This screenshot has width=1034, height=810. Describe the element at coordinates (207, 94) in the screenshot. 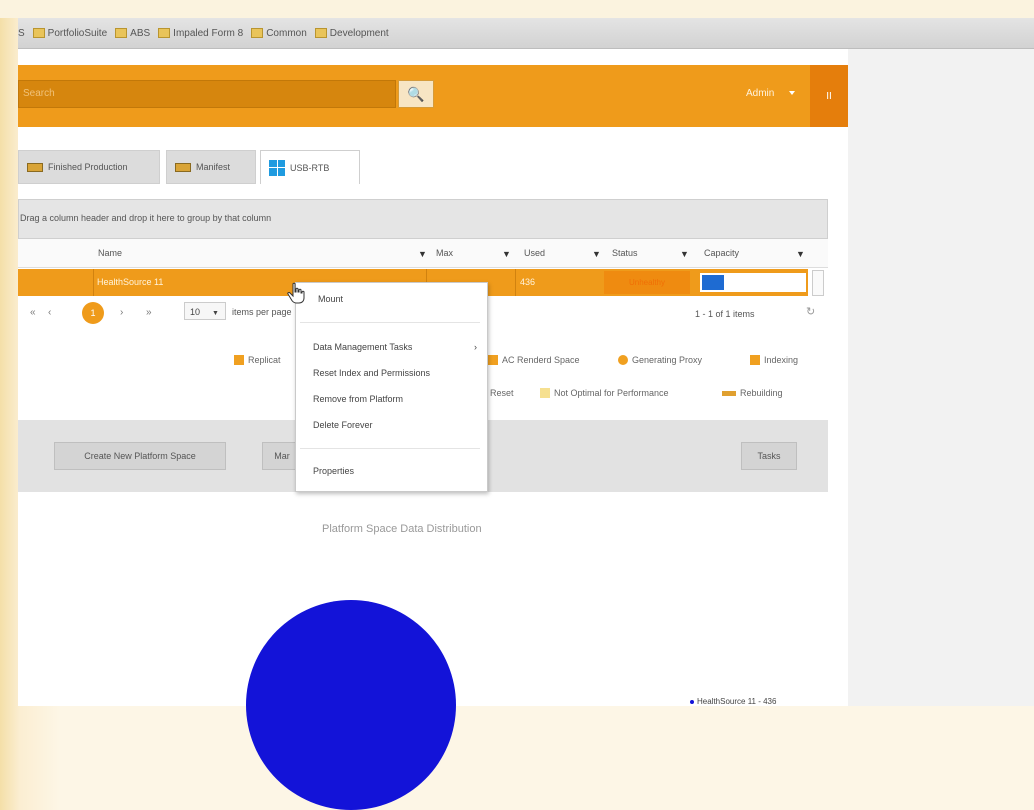

I see `search-input: Search` at that location.